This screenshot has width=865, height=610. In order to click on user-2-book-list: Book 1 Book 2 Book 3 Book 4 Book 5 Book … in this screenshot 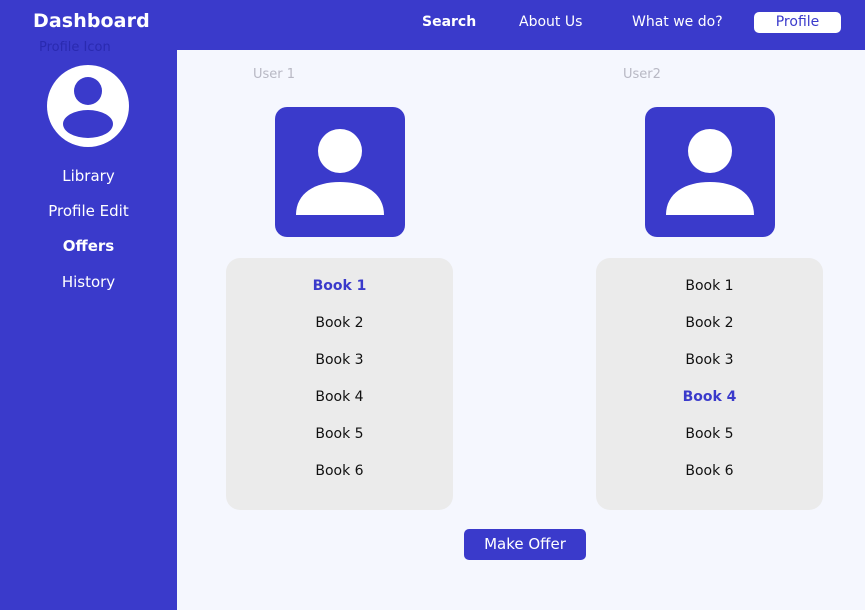, I will do `click(709, 384)`.